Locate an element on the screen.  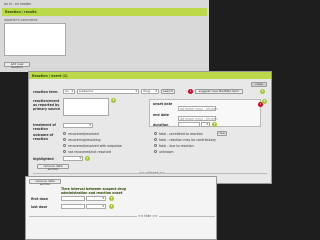
remove-interval-button: remove data section is located at coordinates (45, 182).